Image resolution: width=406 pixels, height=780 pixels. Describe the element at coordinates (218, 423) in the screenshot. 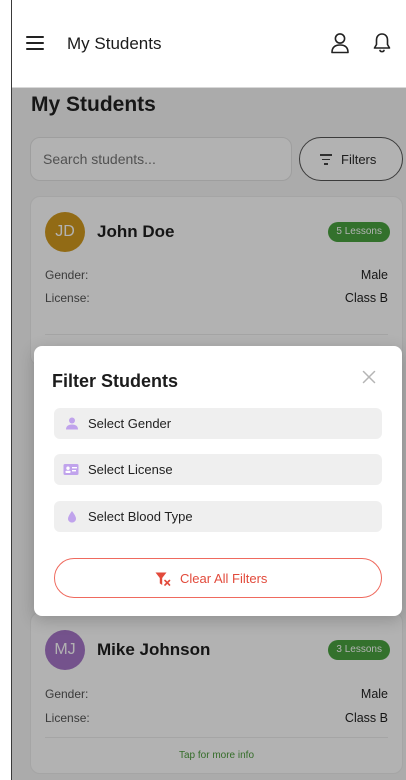

I see `gender-select: Select Gender` at that location.